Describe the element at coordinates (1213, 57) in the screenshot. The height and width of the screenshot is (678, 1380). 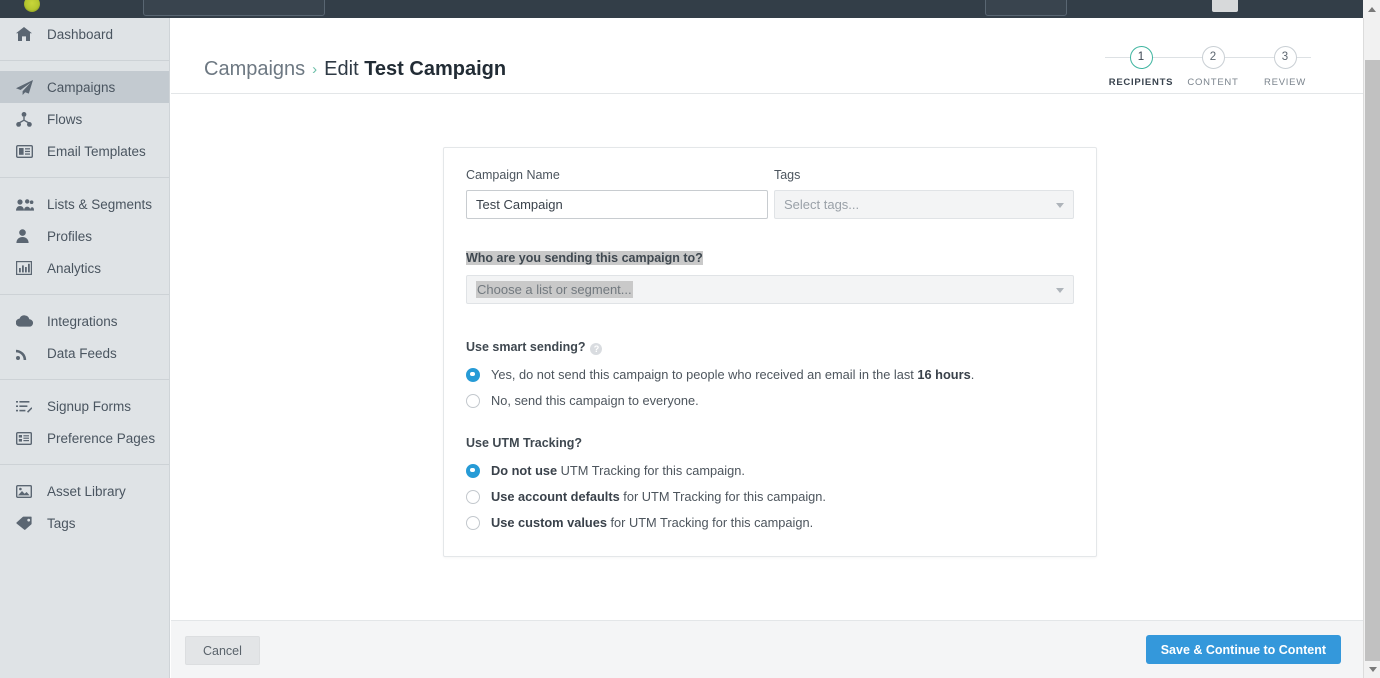
I see `step-number: 2` at that location.